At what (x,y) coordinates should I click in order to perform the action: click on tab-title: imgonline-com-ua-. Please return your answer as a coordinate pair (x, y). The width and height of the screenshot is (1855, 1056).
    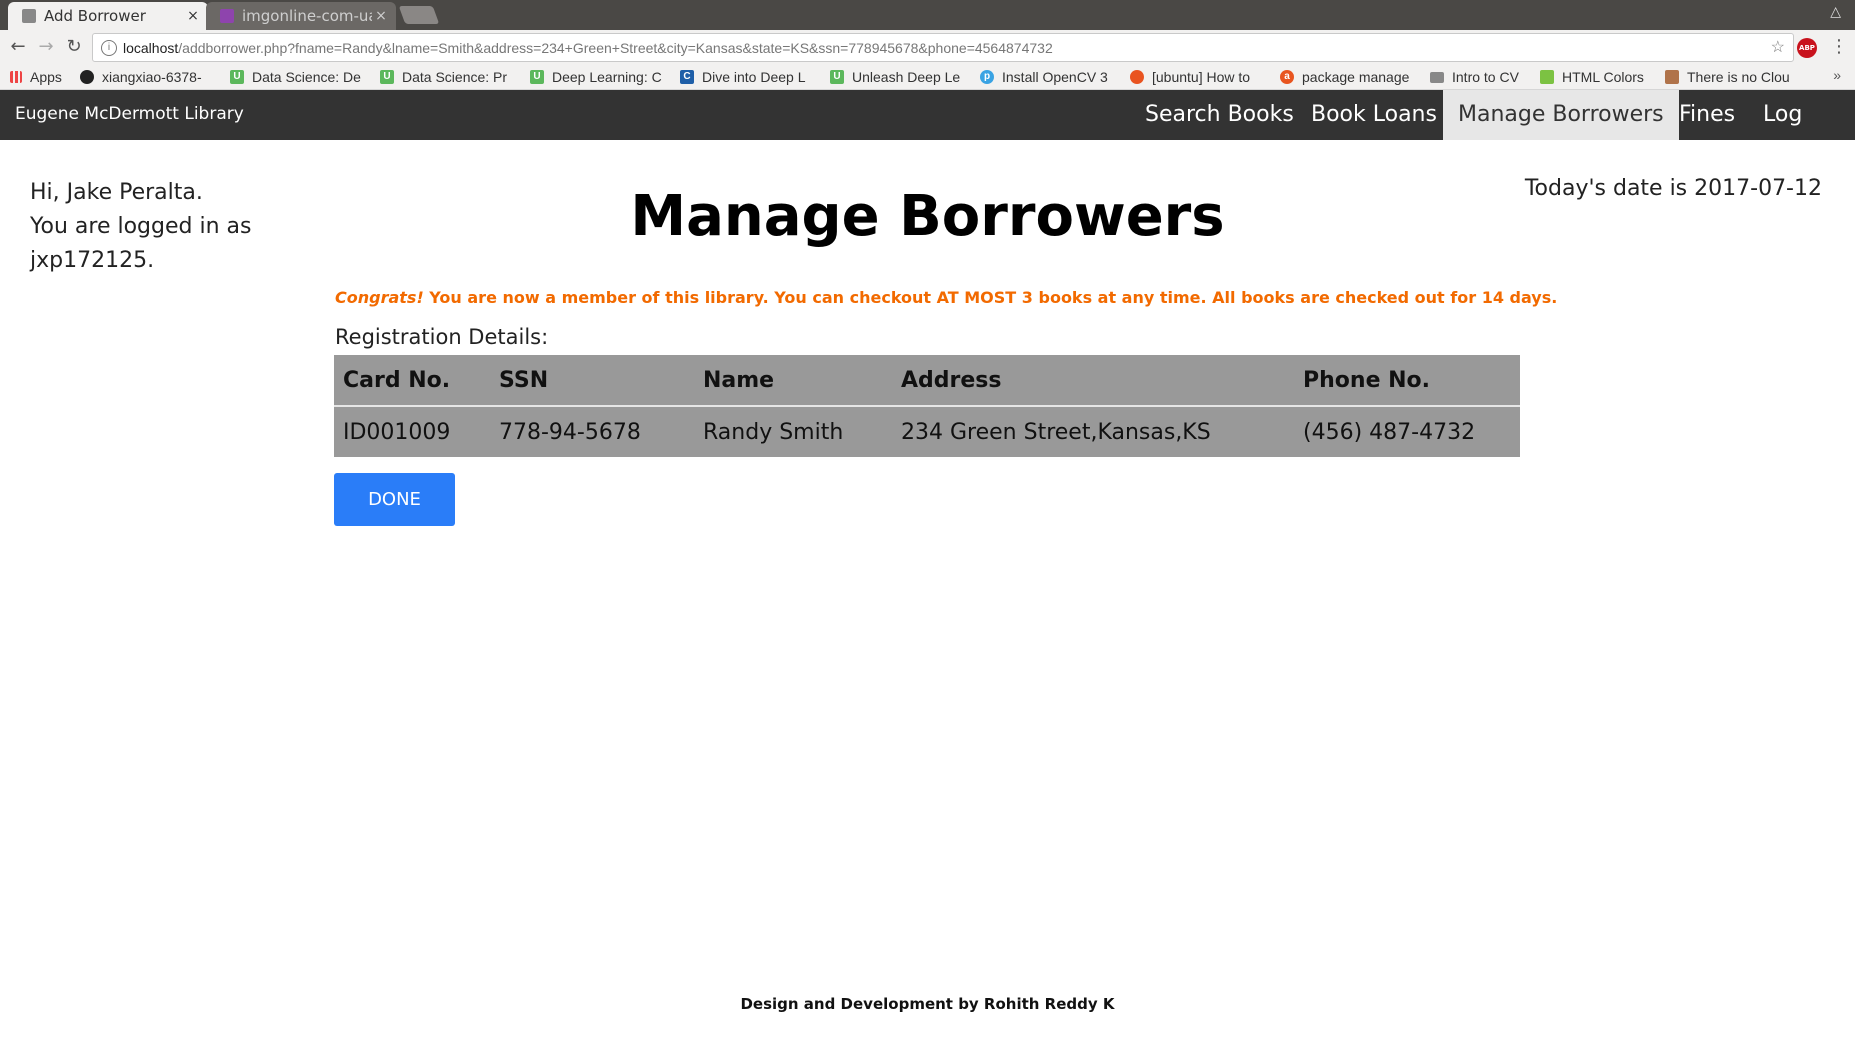
    Looking at the image, I should click on (307, 16).